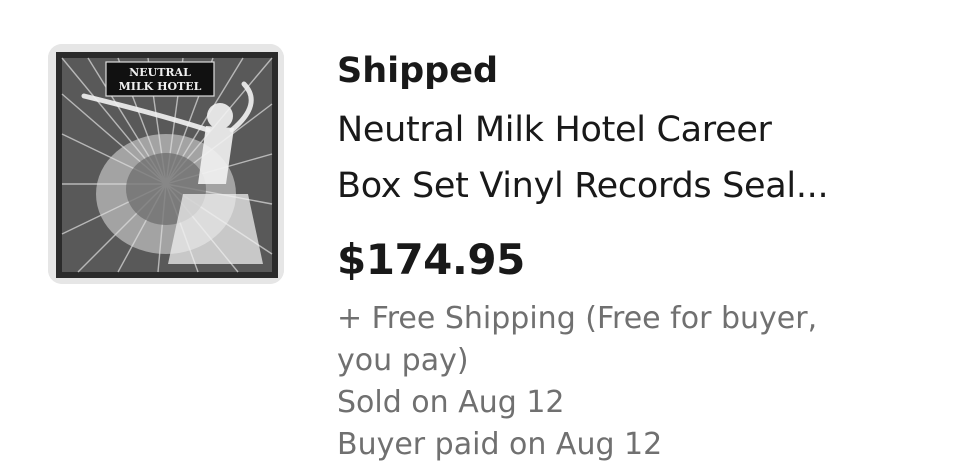 The width and height of the screenshot is (960, 471). I want to click on sold-date: Sold on Aug 12, so click(451, 402).